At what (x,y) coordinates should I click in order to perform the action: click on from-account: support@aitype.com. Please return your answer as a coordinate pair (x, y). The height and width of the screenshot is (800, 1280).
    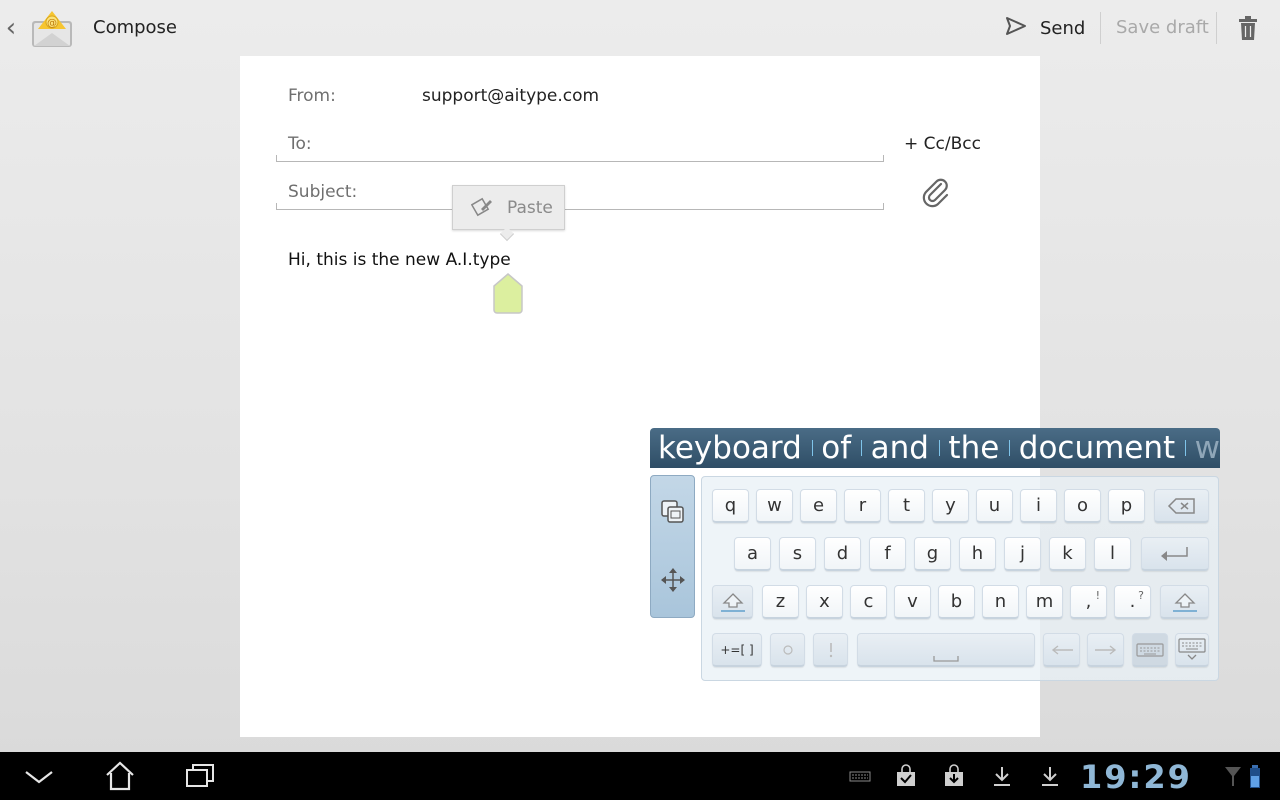
    Looking at the image, I should click on (510, 96).